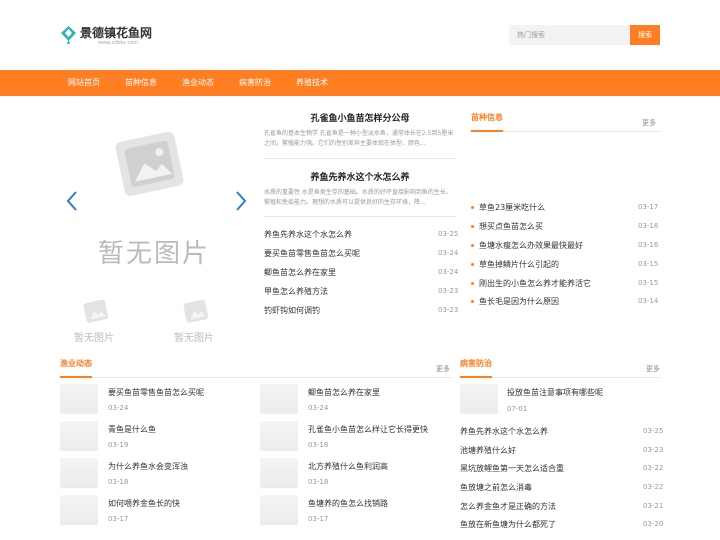 Image resolution: width=720 pixels, height=540 pixels. I want to click on miao-item: 草鱼掉鳞片什么引起的, so click(554, 264).